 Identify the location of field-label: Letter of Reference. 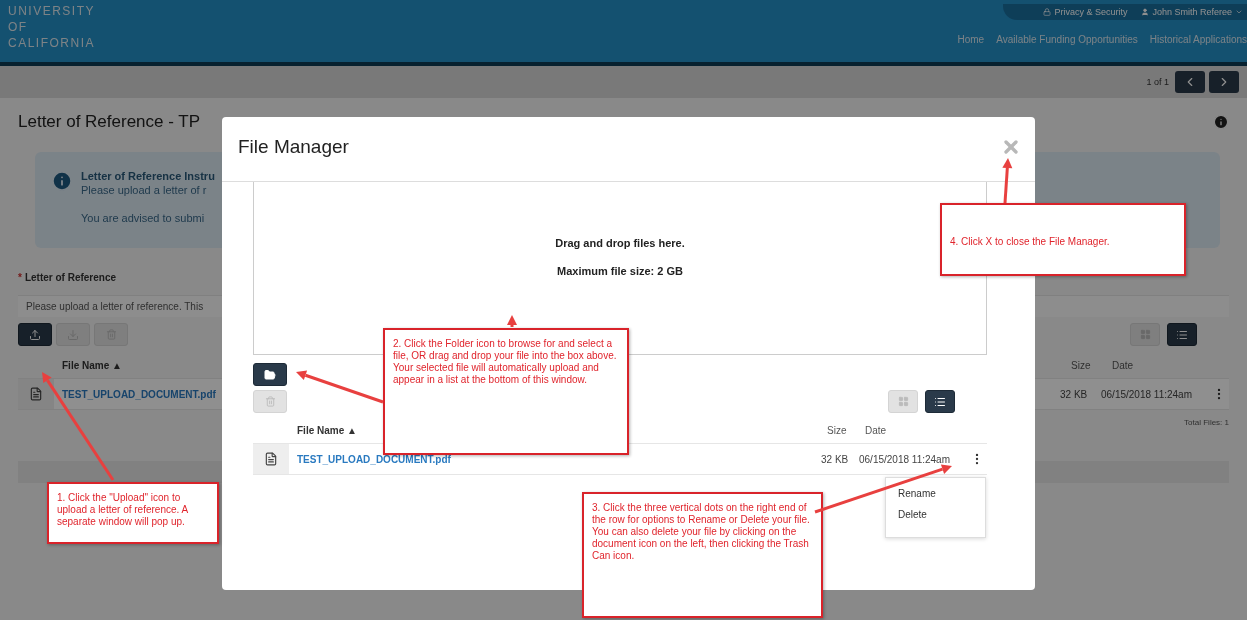
(70, 277).